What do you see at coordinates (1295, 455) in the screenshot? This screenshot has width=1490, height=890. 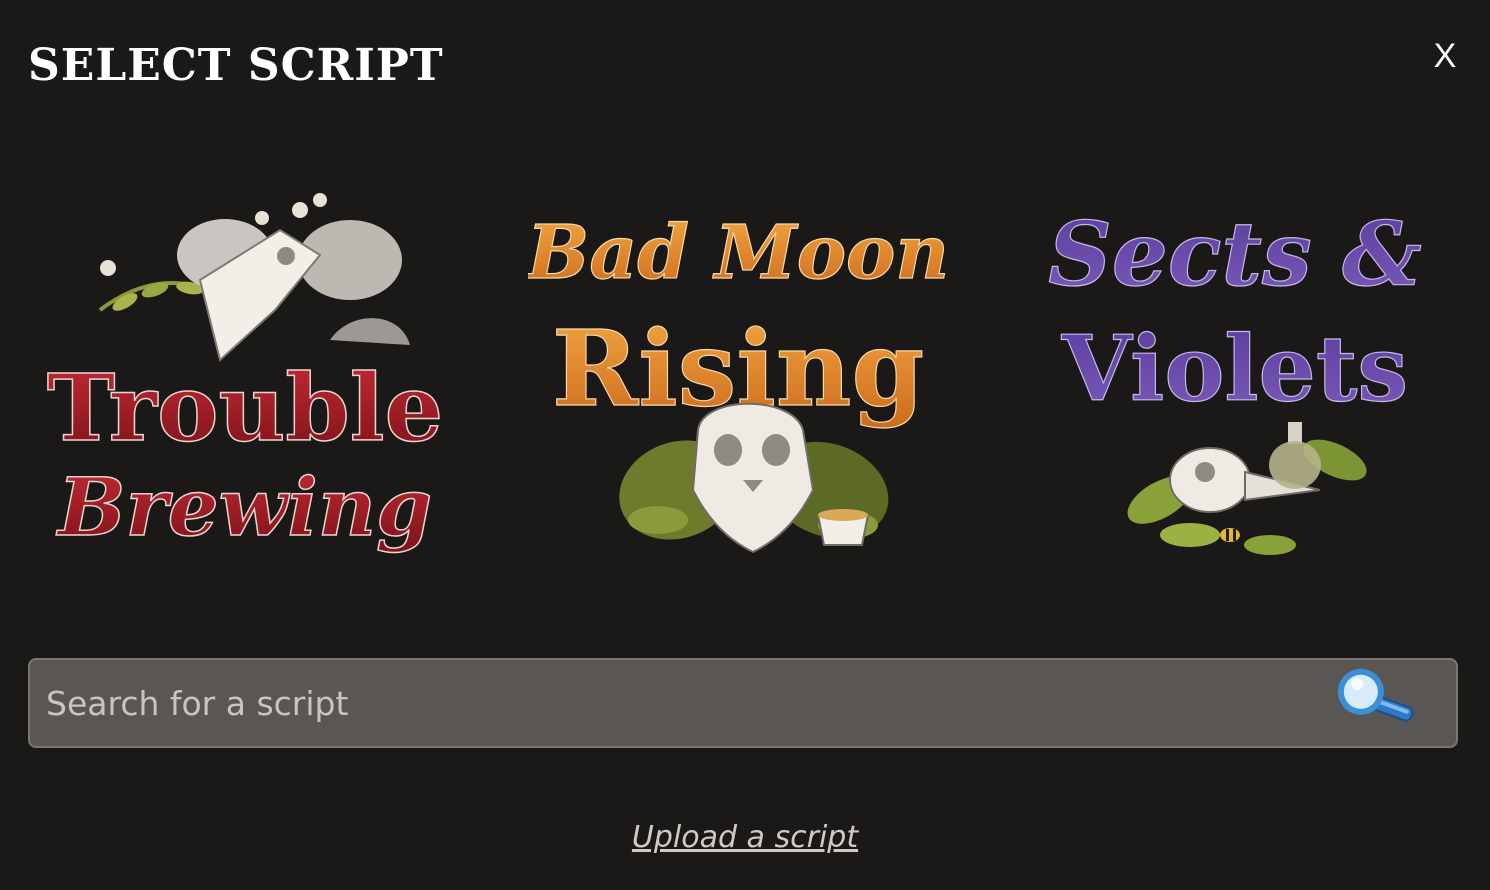 I see `potion-bottle-icon` at bounding box center [1295, 455].